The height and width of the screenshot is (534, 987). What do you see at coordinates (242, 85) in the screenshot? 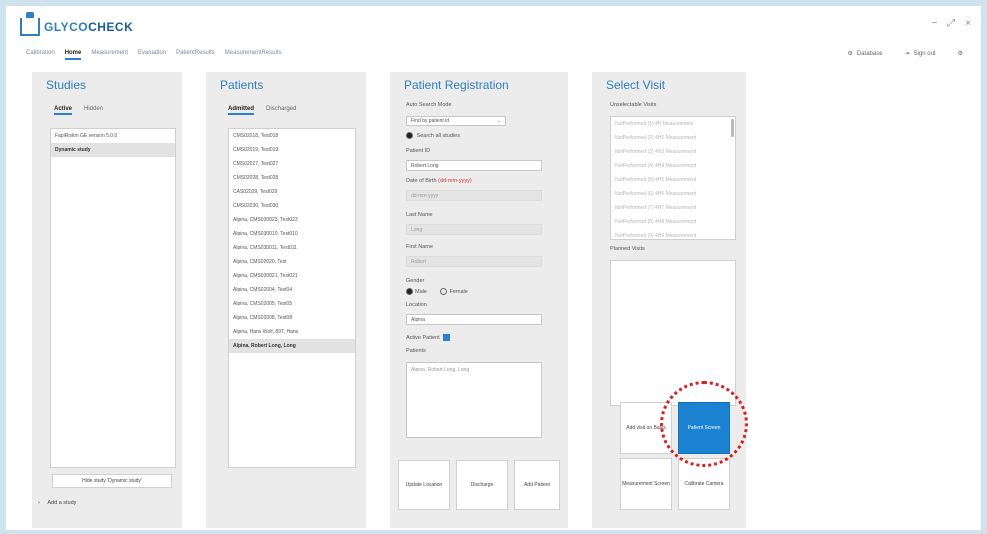
I see `patients-title: Patients` at bounding box center [242, 85].